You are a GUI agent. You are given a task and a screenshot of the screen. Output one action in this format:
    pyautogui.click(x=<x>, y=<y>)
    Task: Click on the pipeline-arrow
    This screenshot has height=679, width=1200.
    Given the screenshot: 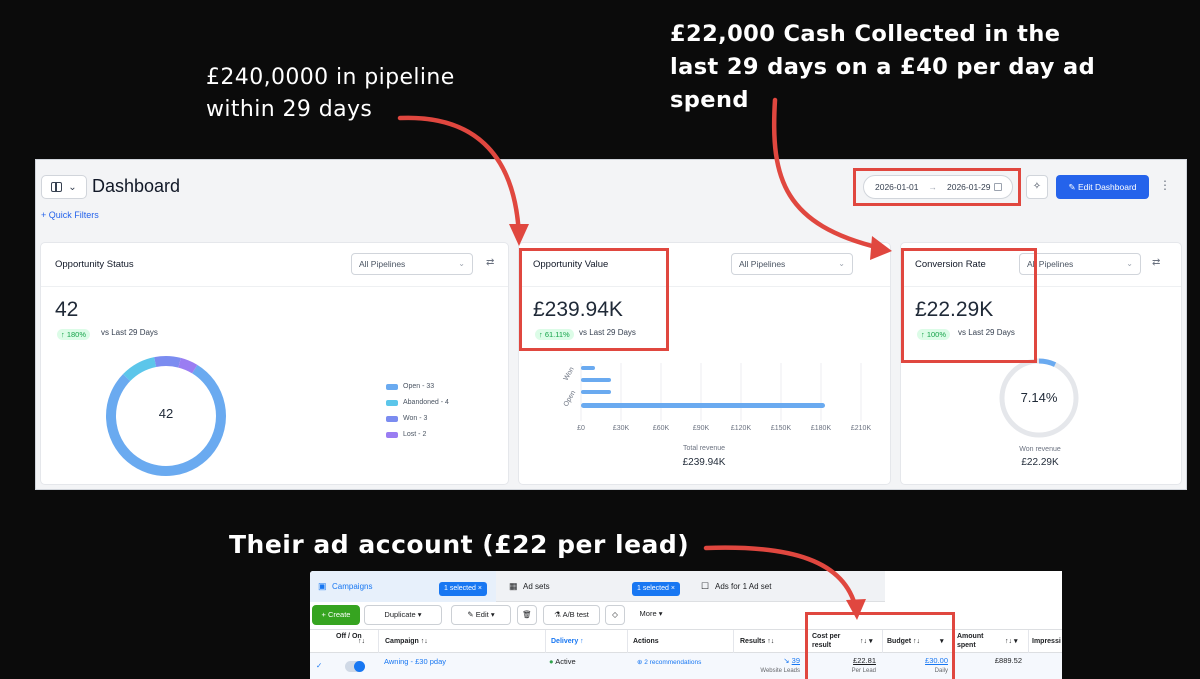 What is the action you would take?
    pyautogui.click(x=459, y=177)
    